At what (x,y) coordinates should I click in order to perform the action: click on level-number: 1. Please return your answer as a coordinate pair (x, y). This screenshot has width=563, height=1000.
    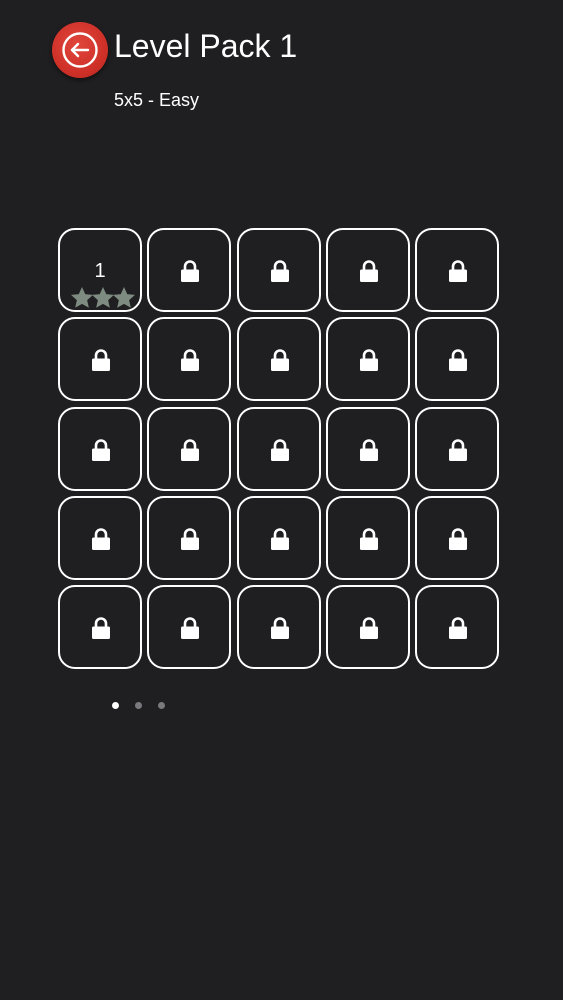
    Looking at the image, I should click on (100, 271).